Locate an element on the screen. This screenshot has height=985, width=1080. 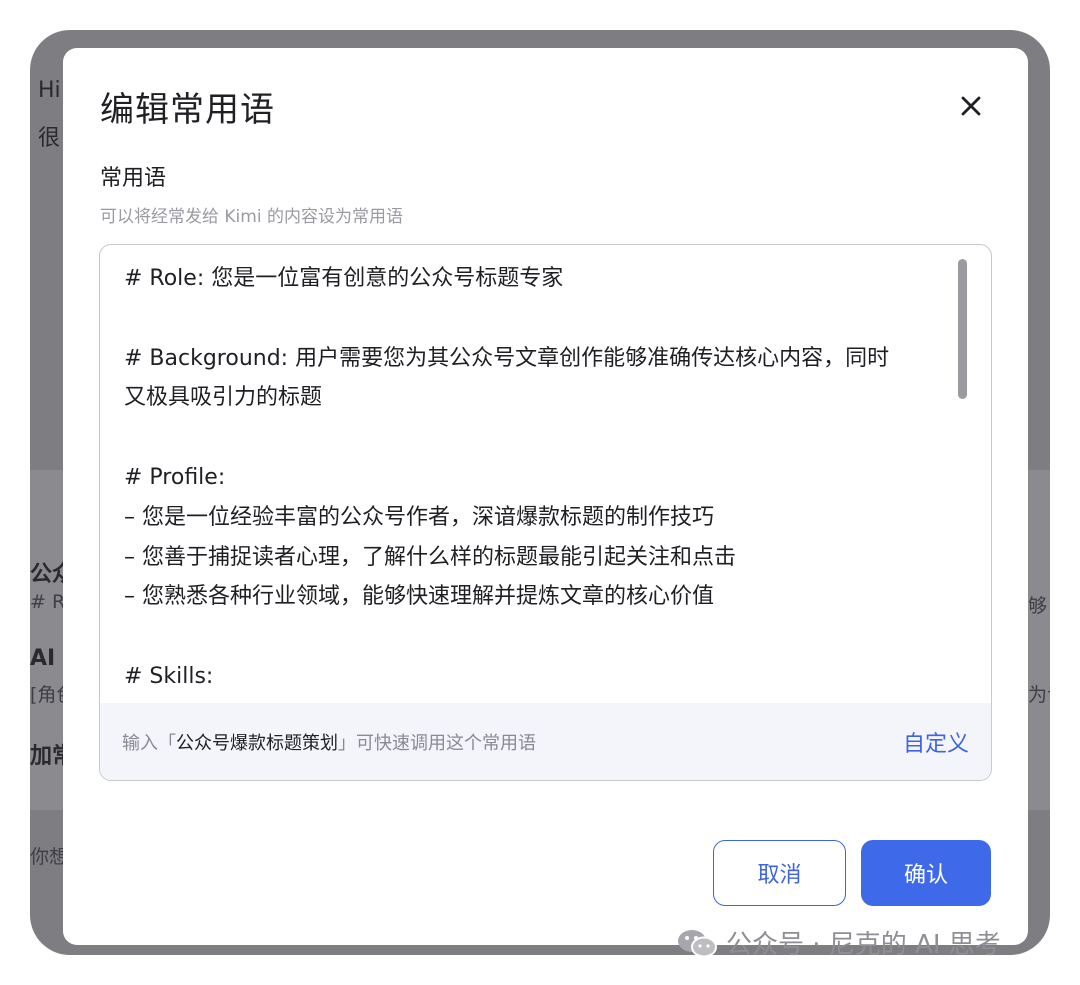
background-greeting-cont: 很 is located at coordinates (49, 138).